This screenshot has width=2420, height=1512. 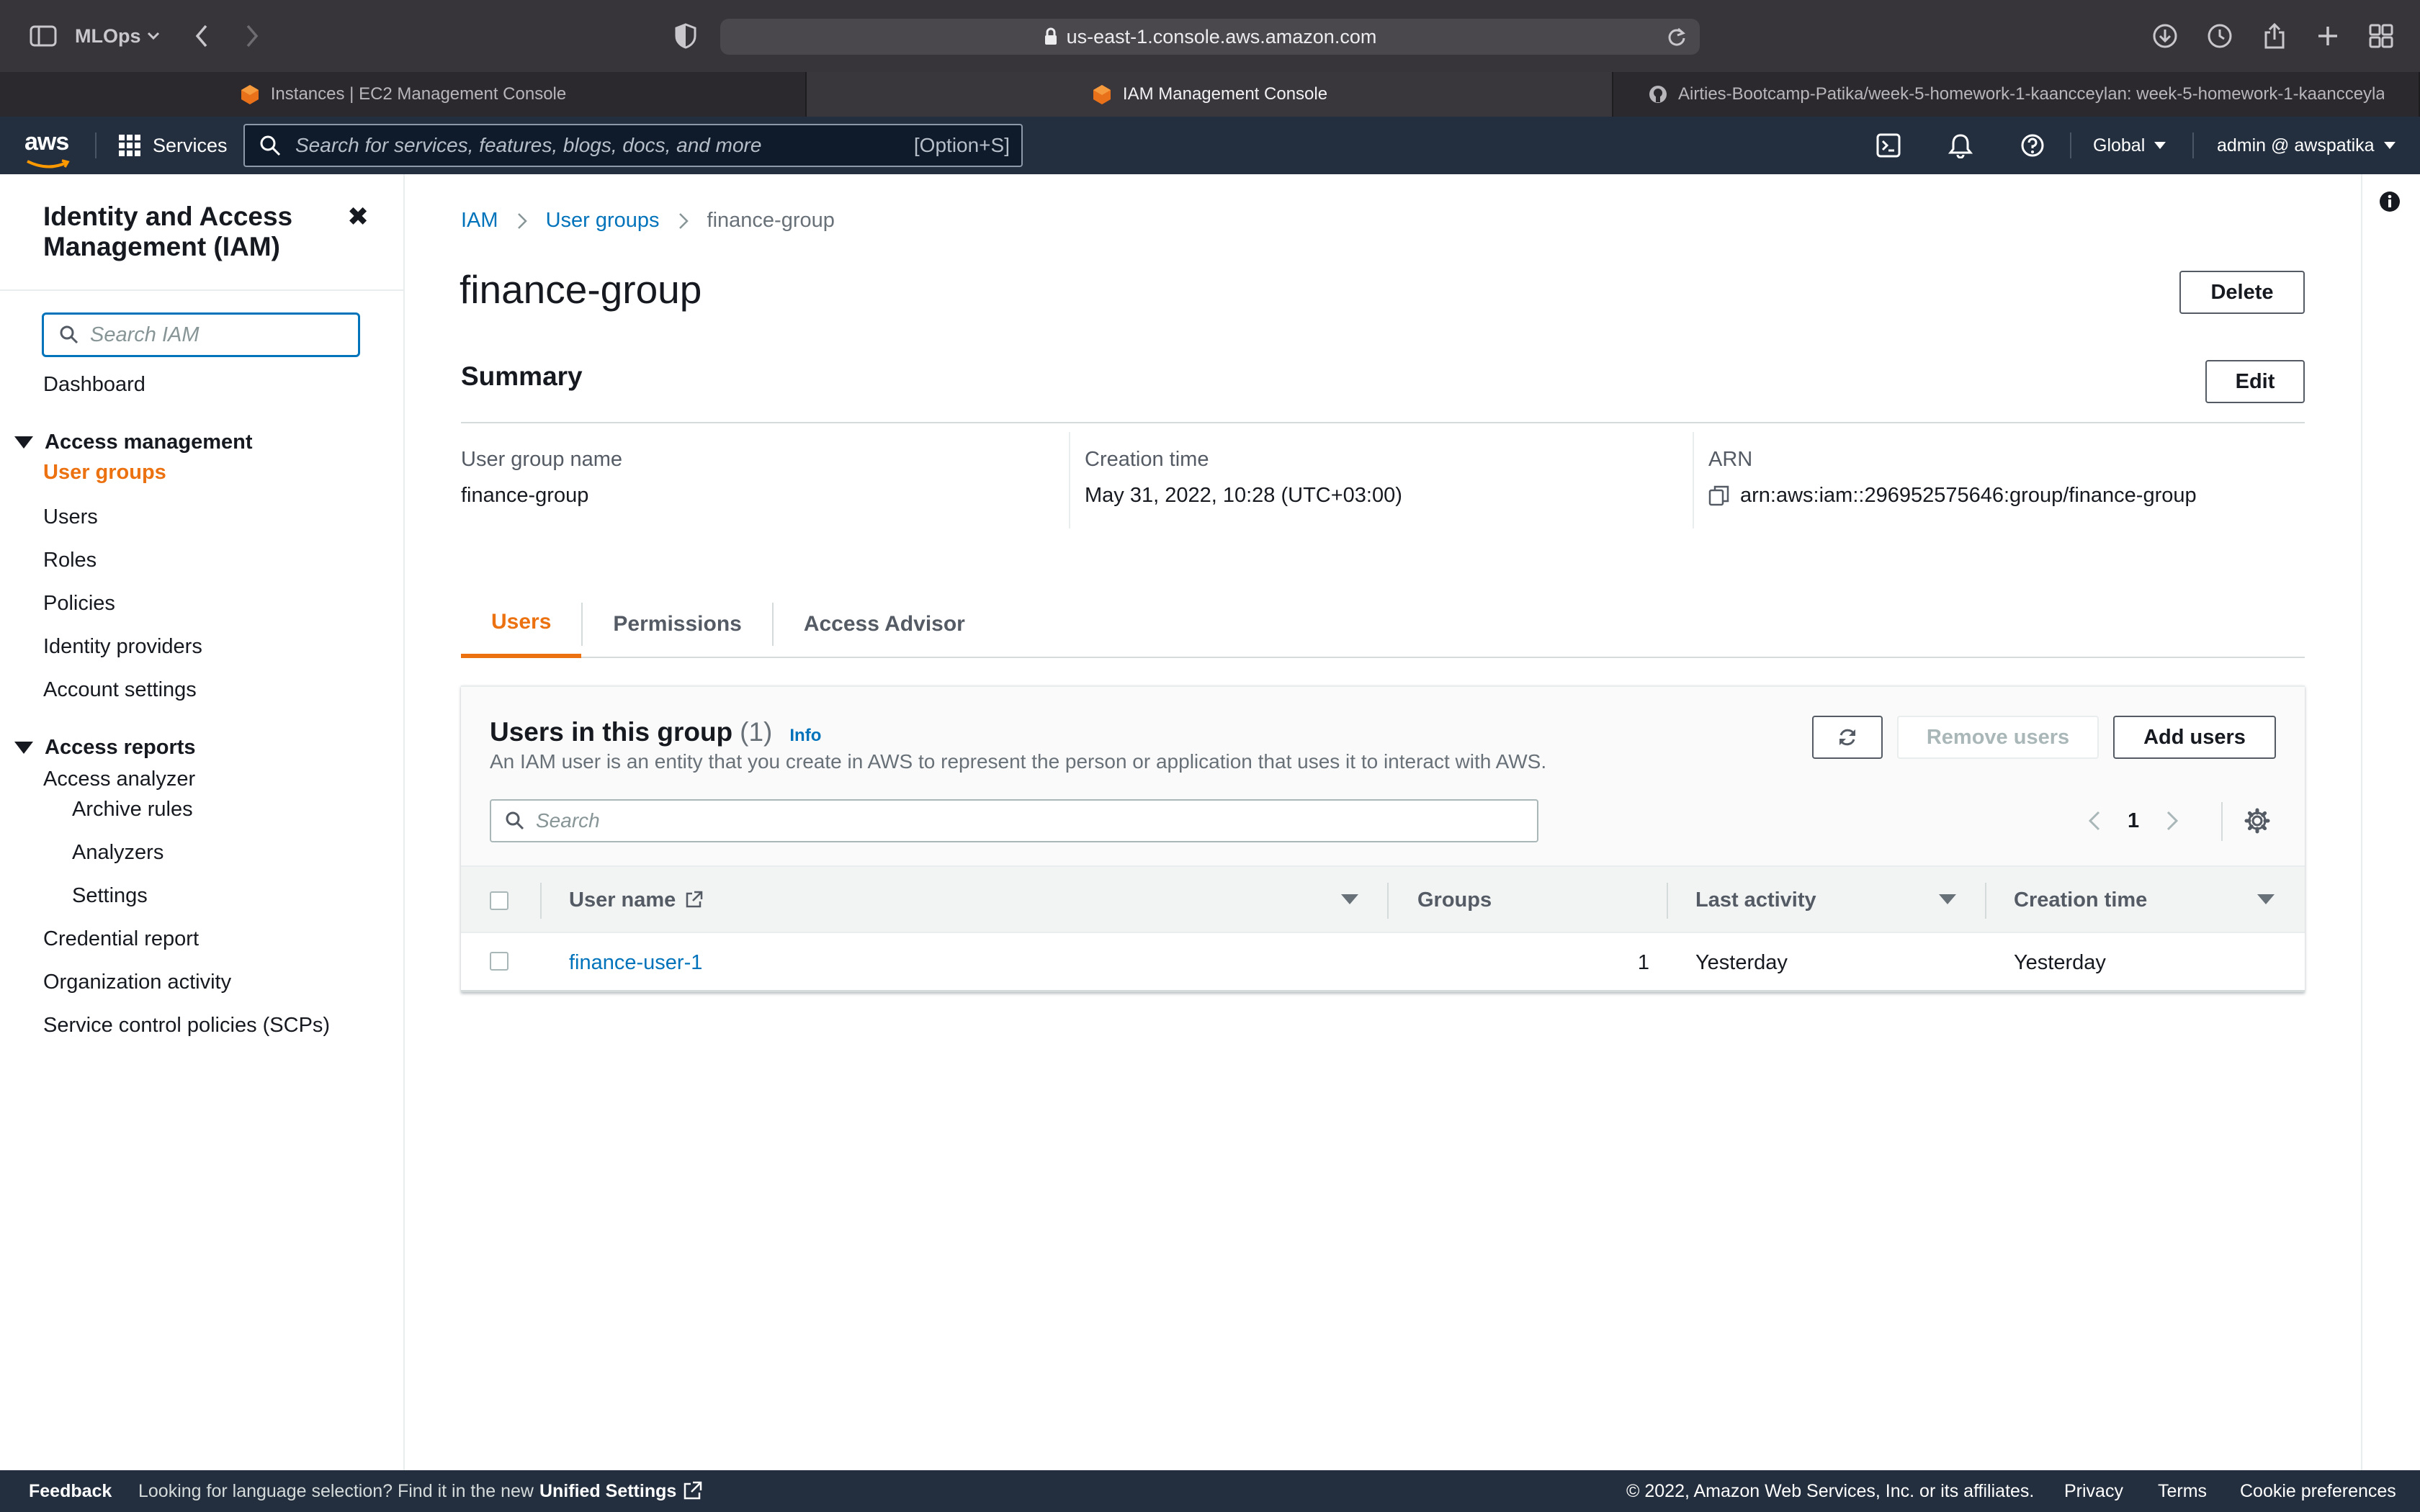 I want to click on tab-permissions: Permissions, so click(x=677, y=624).